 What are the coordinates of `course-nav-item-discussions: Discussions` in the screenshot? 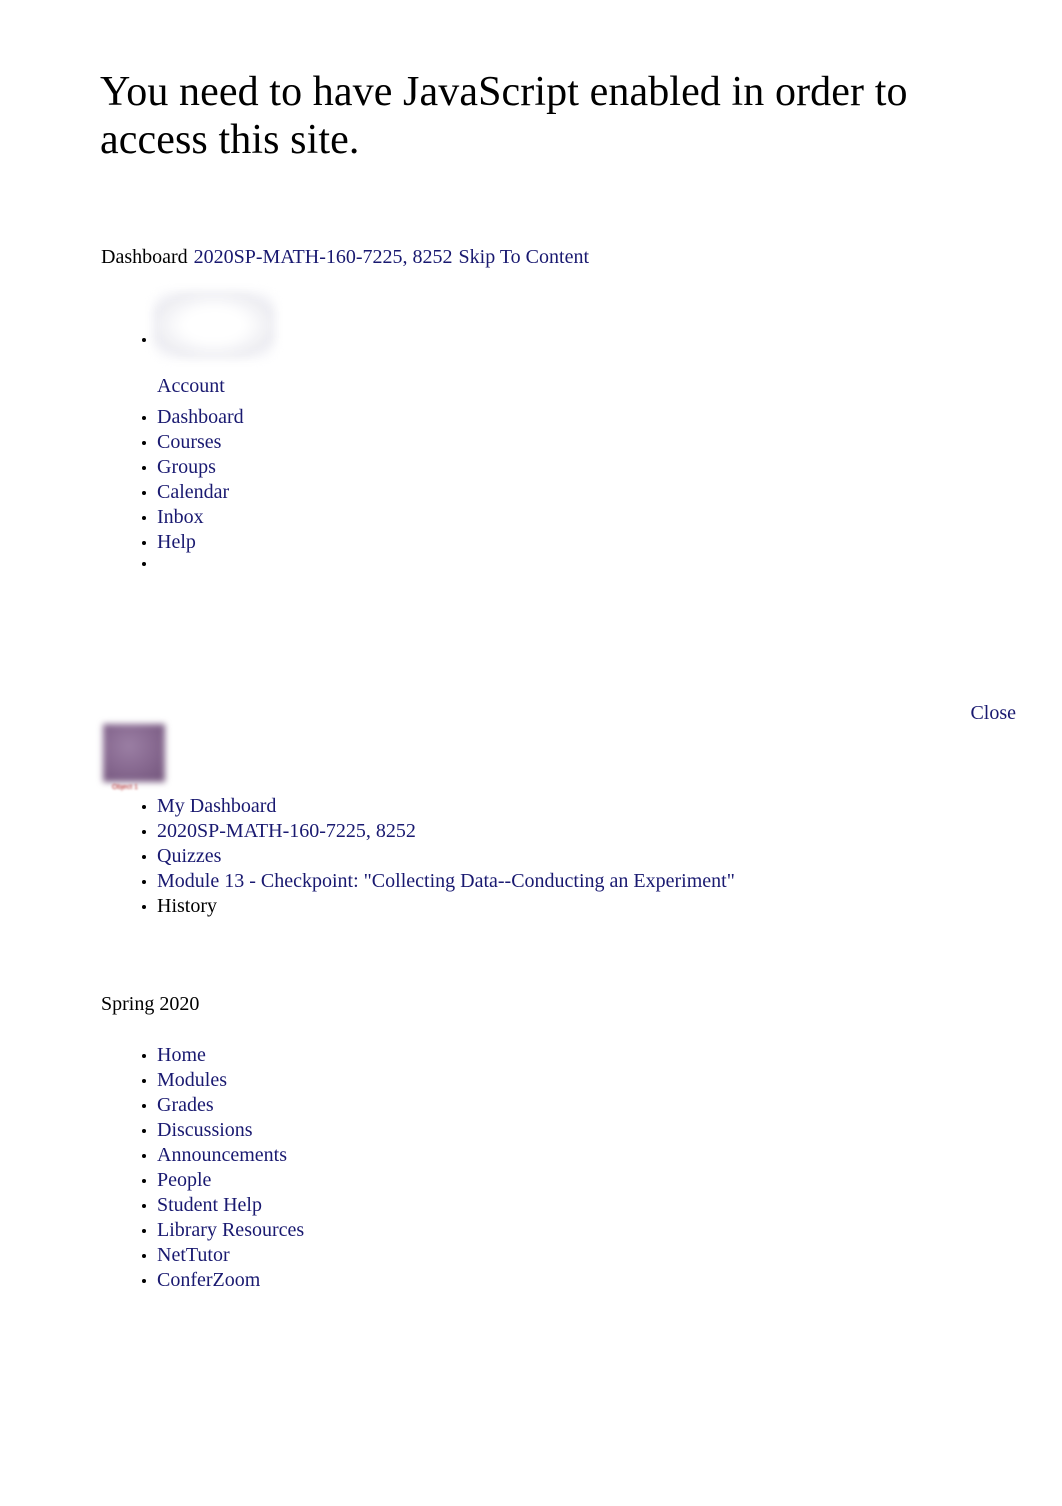 It's located at (219, 1130).